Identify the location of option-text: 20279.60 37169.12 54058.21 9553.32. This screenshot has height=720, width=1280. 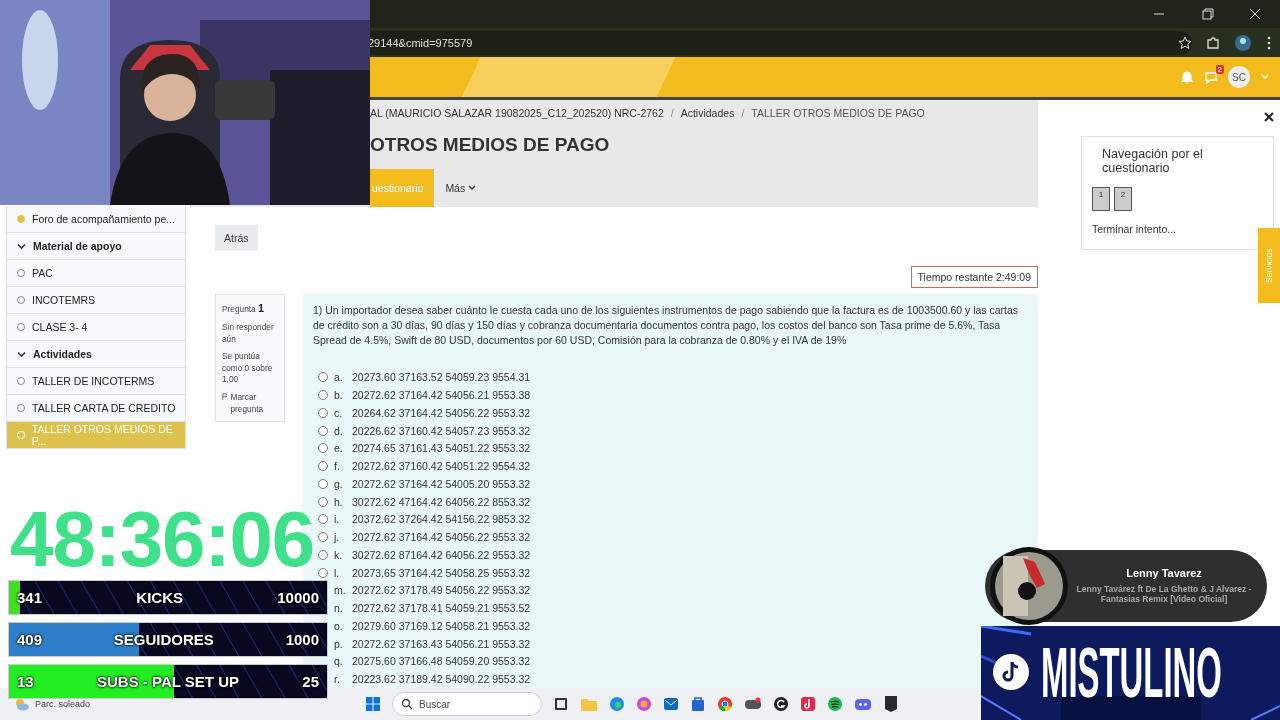
(441, 625).